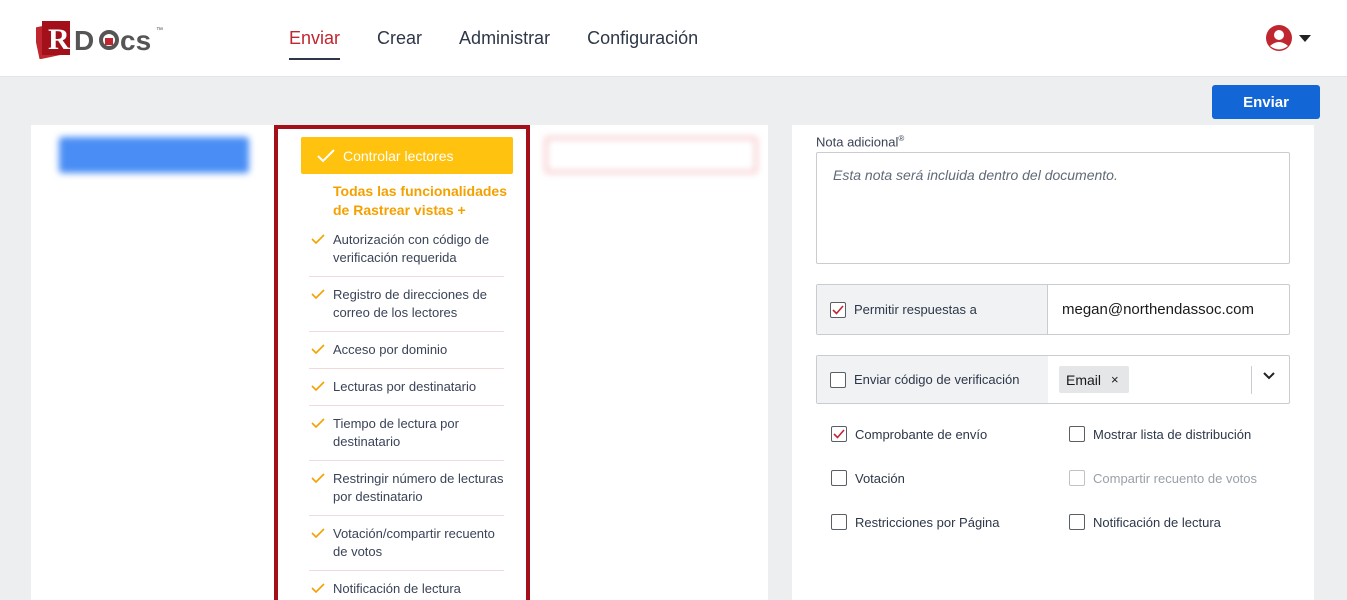 The height and width of the screenshot is (600, 1347). I want to click on verification-toggle: Enviar código de verificación, so click(932, 379).